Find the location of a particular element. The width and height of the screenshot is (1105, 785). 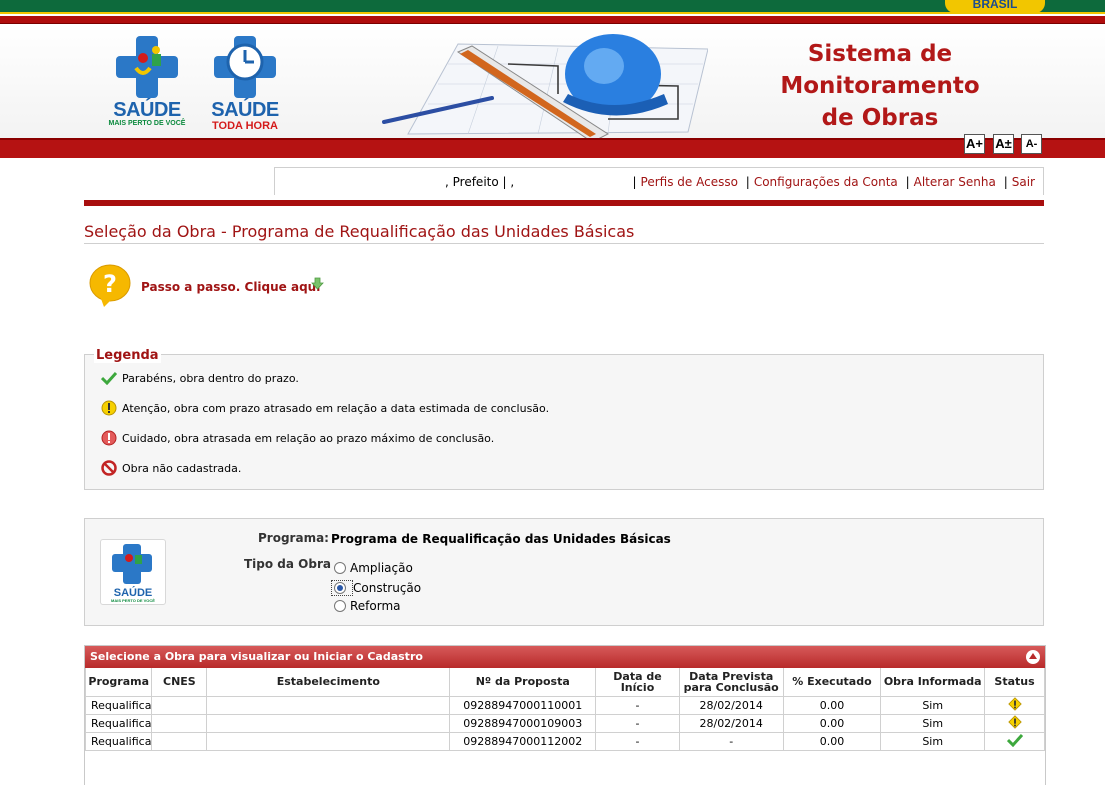

font-increase-button: A+ is located at coordinates (974, 144).